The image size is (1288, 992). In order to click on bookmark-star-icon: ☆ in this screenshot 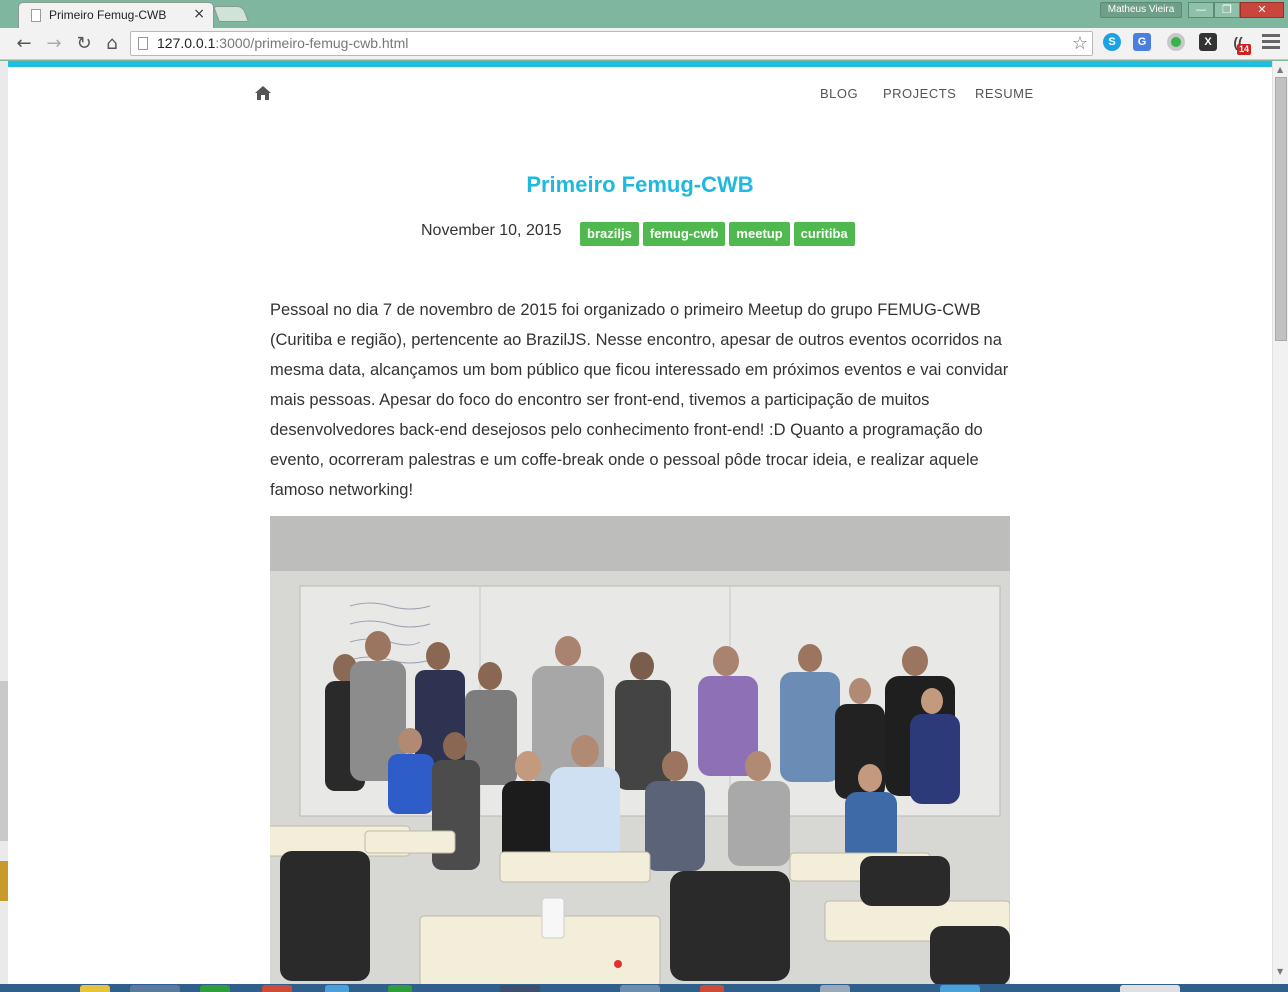, I will do `click(1080, 43)`.